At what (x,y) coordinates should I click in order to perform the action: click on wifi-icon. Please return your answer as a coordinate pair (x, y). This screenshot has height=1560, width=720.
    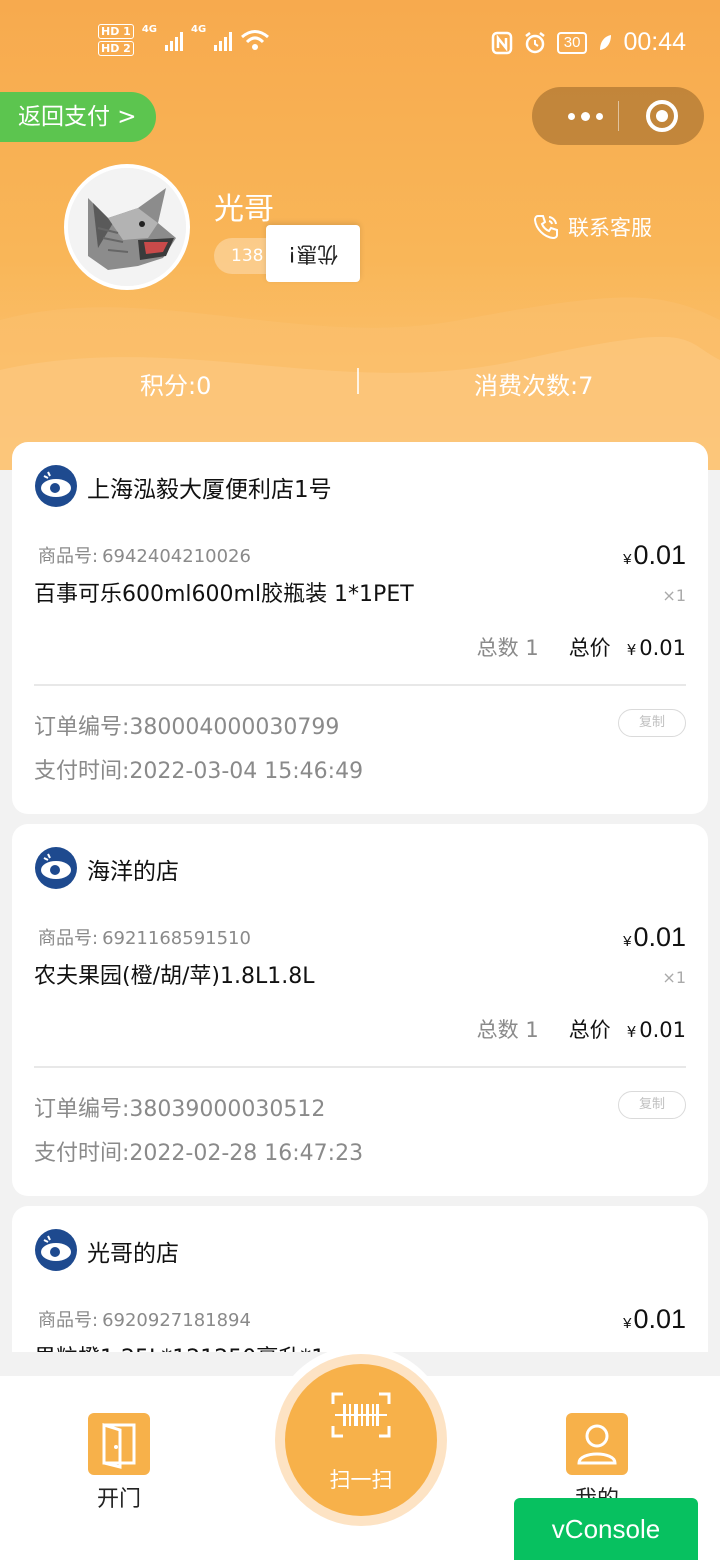
    Looking at the image, I should click on (255, 40).